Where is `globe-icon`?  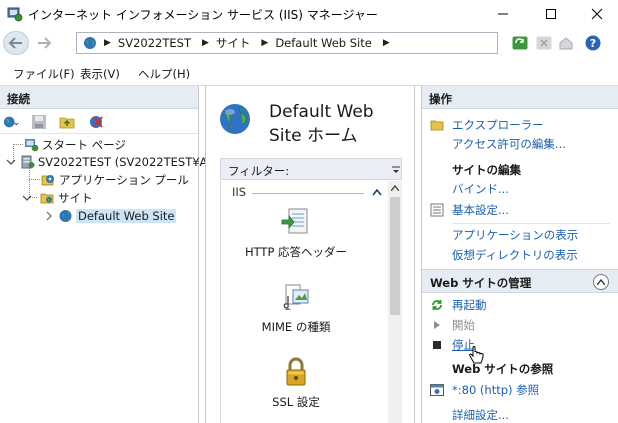 globe-icon is located at coordinates (65, 215).